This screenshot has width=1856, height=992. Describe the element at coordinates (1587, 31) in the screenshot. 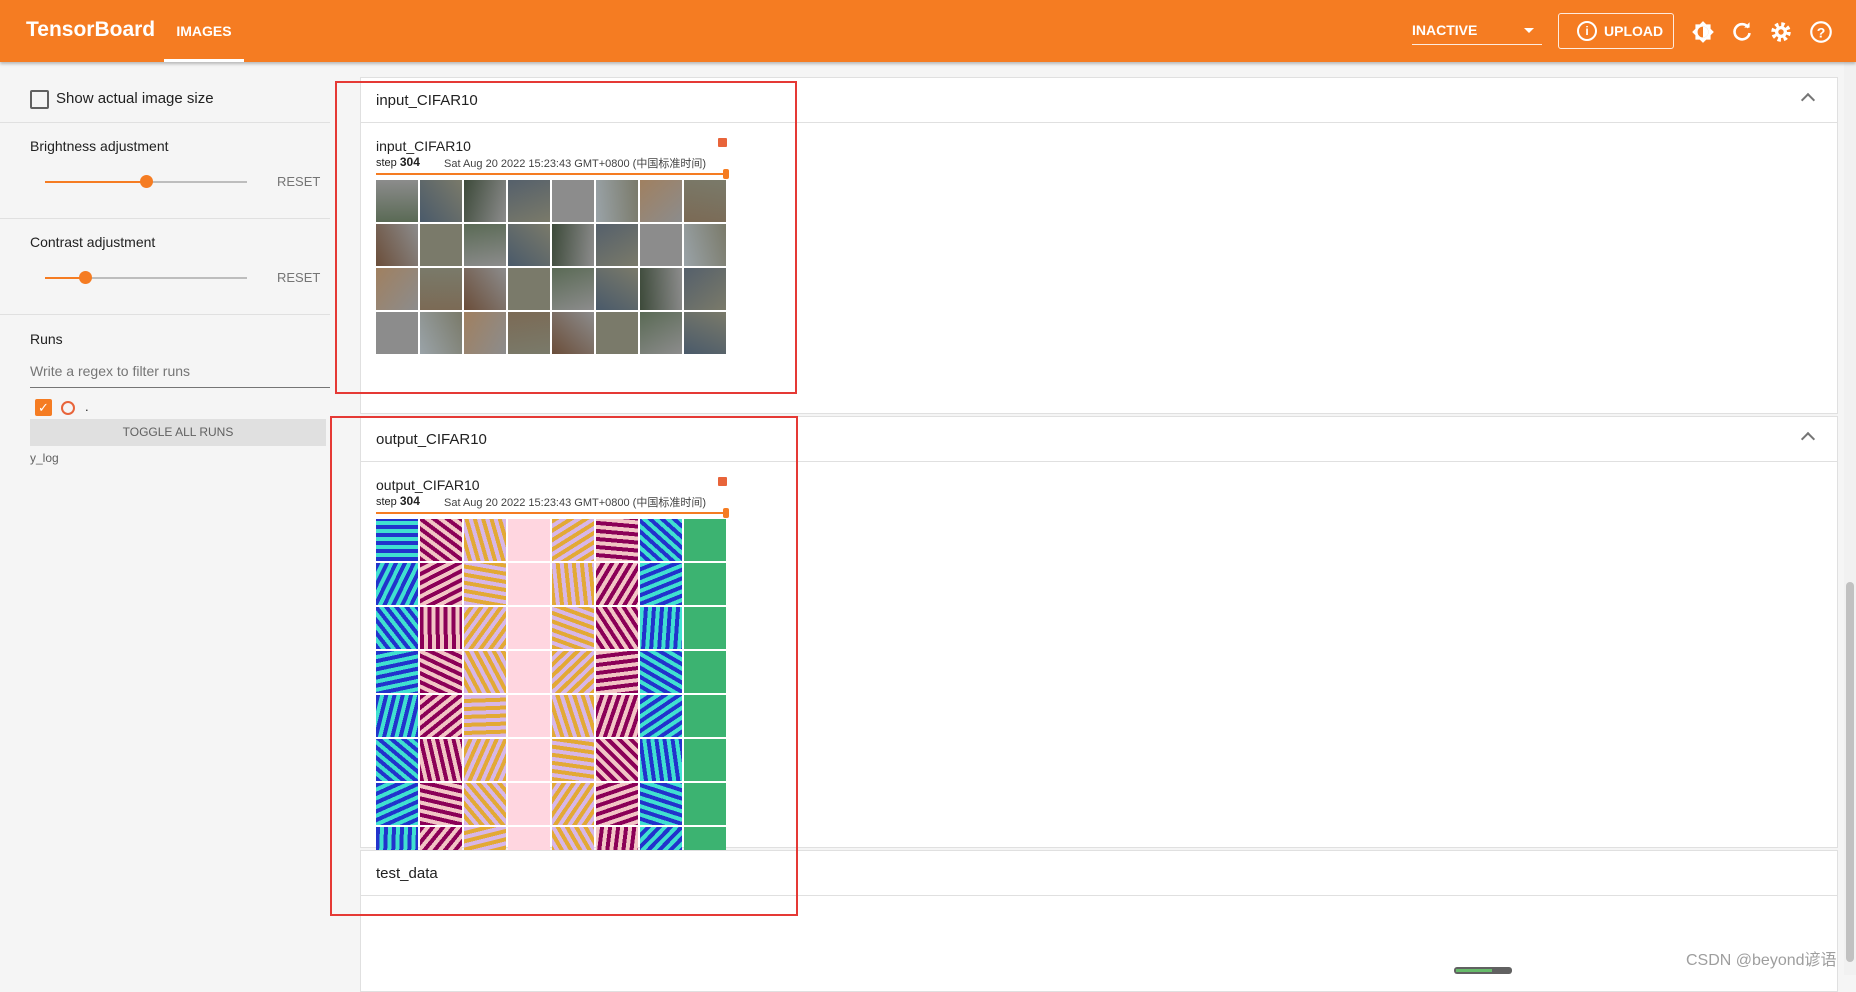

I see `info-icon: i` at that location.